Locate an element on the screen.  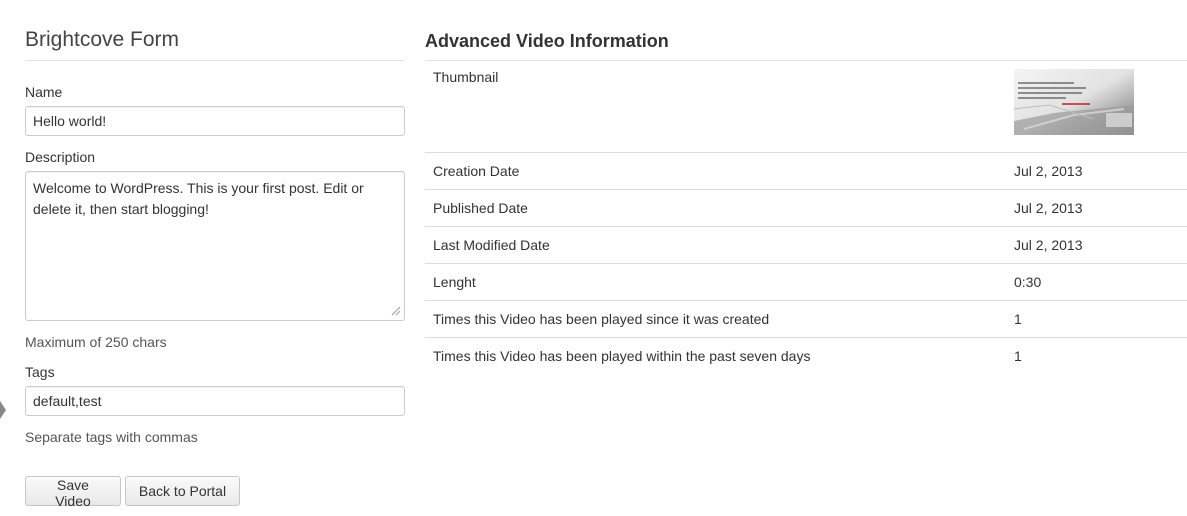
table-row: Last Modified Date Jul 2, 2013 is located at coordinates (806, 245).